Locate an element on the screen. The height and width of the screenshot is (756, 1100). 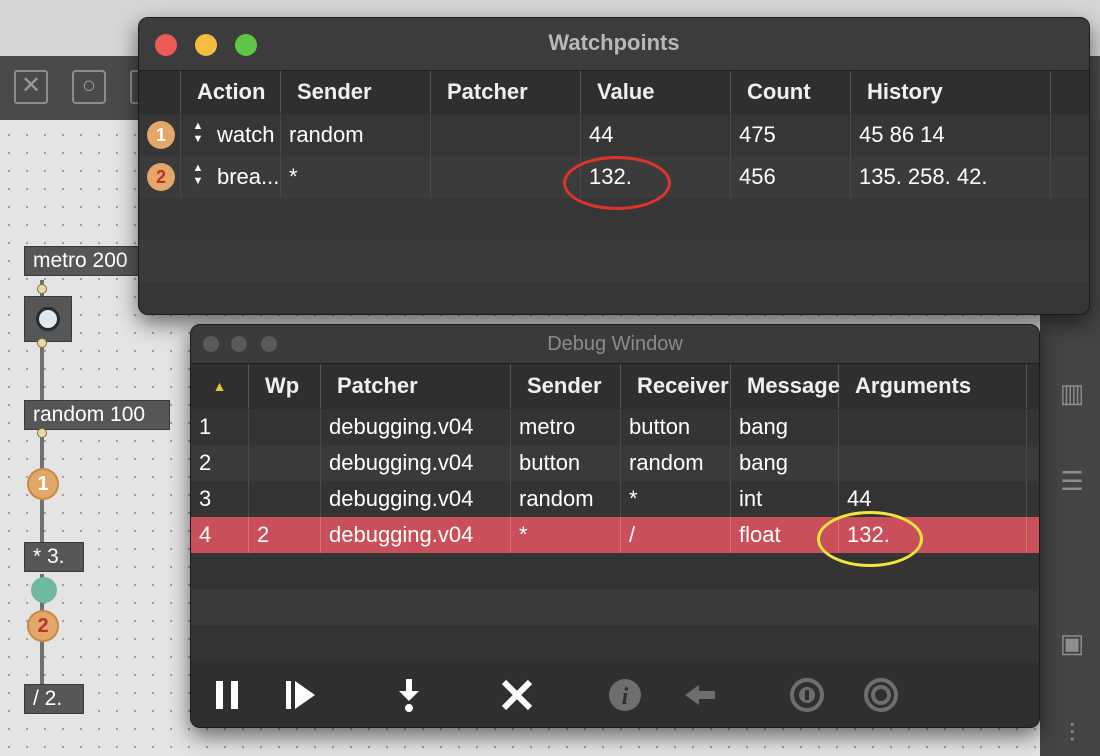
bang-button is located at coordinates (48, 319).